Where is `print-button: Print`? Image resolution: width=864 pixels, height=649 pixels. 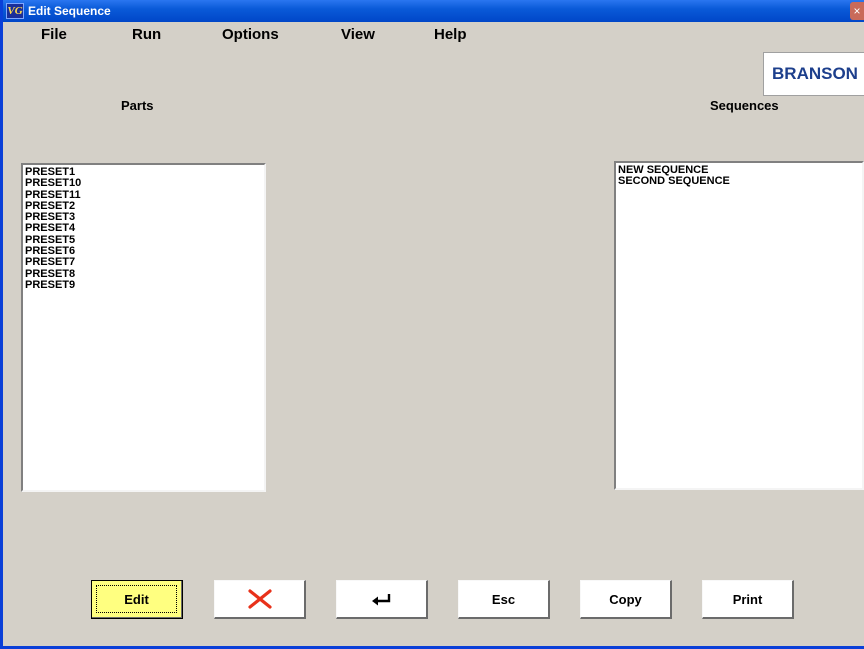 print-button: Print is located at coordinates (748, 599).